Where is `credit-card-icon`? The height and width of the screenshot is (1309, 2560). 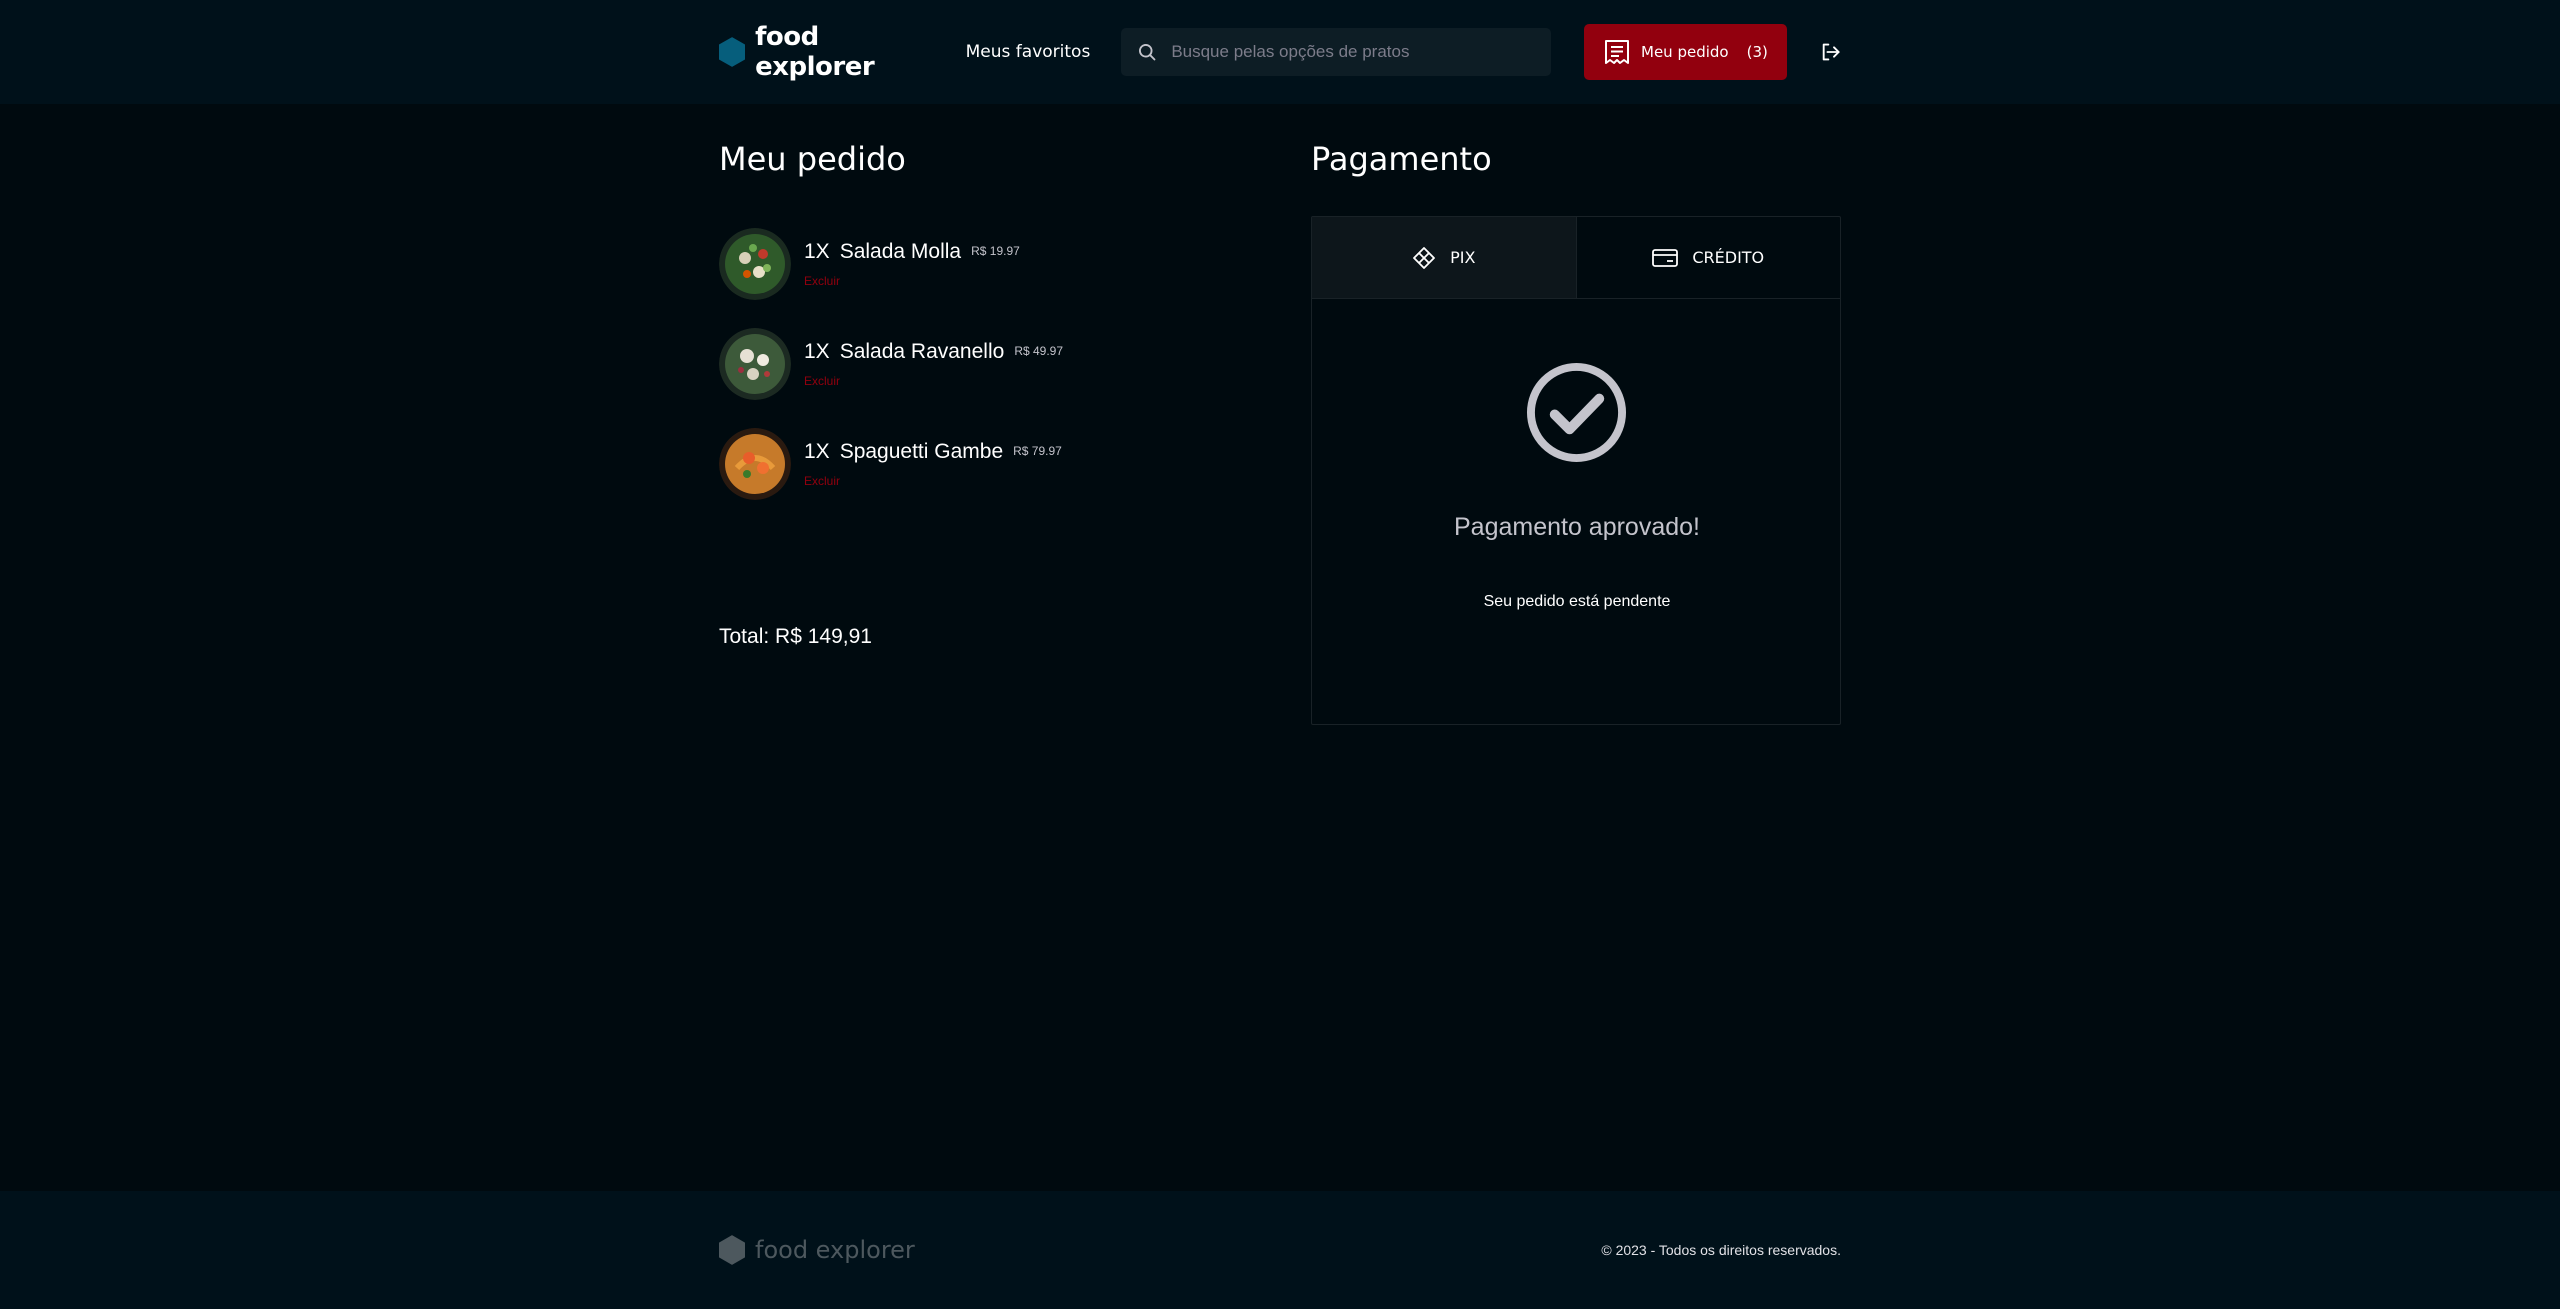
credit-card-icon is located at coordinates (1665, 257).